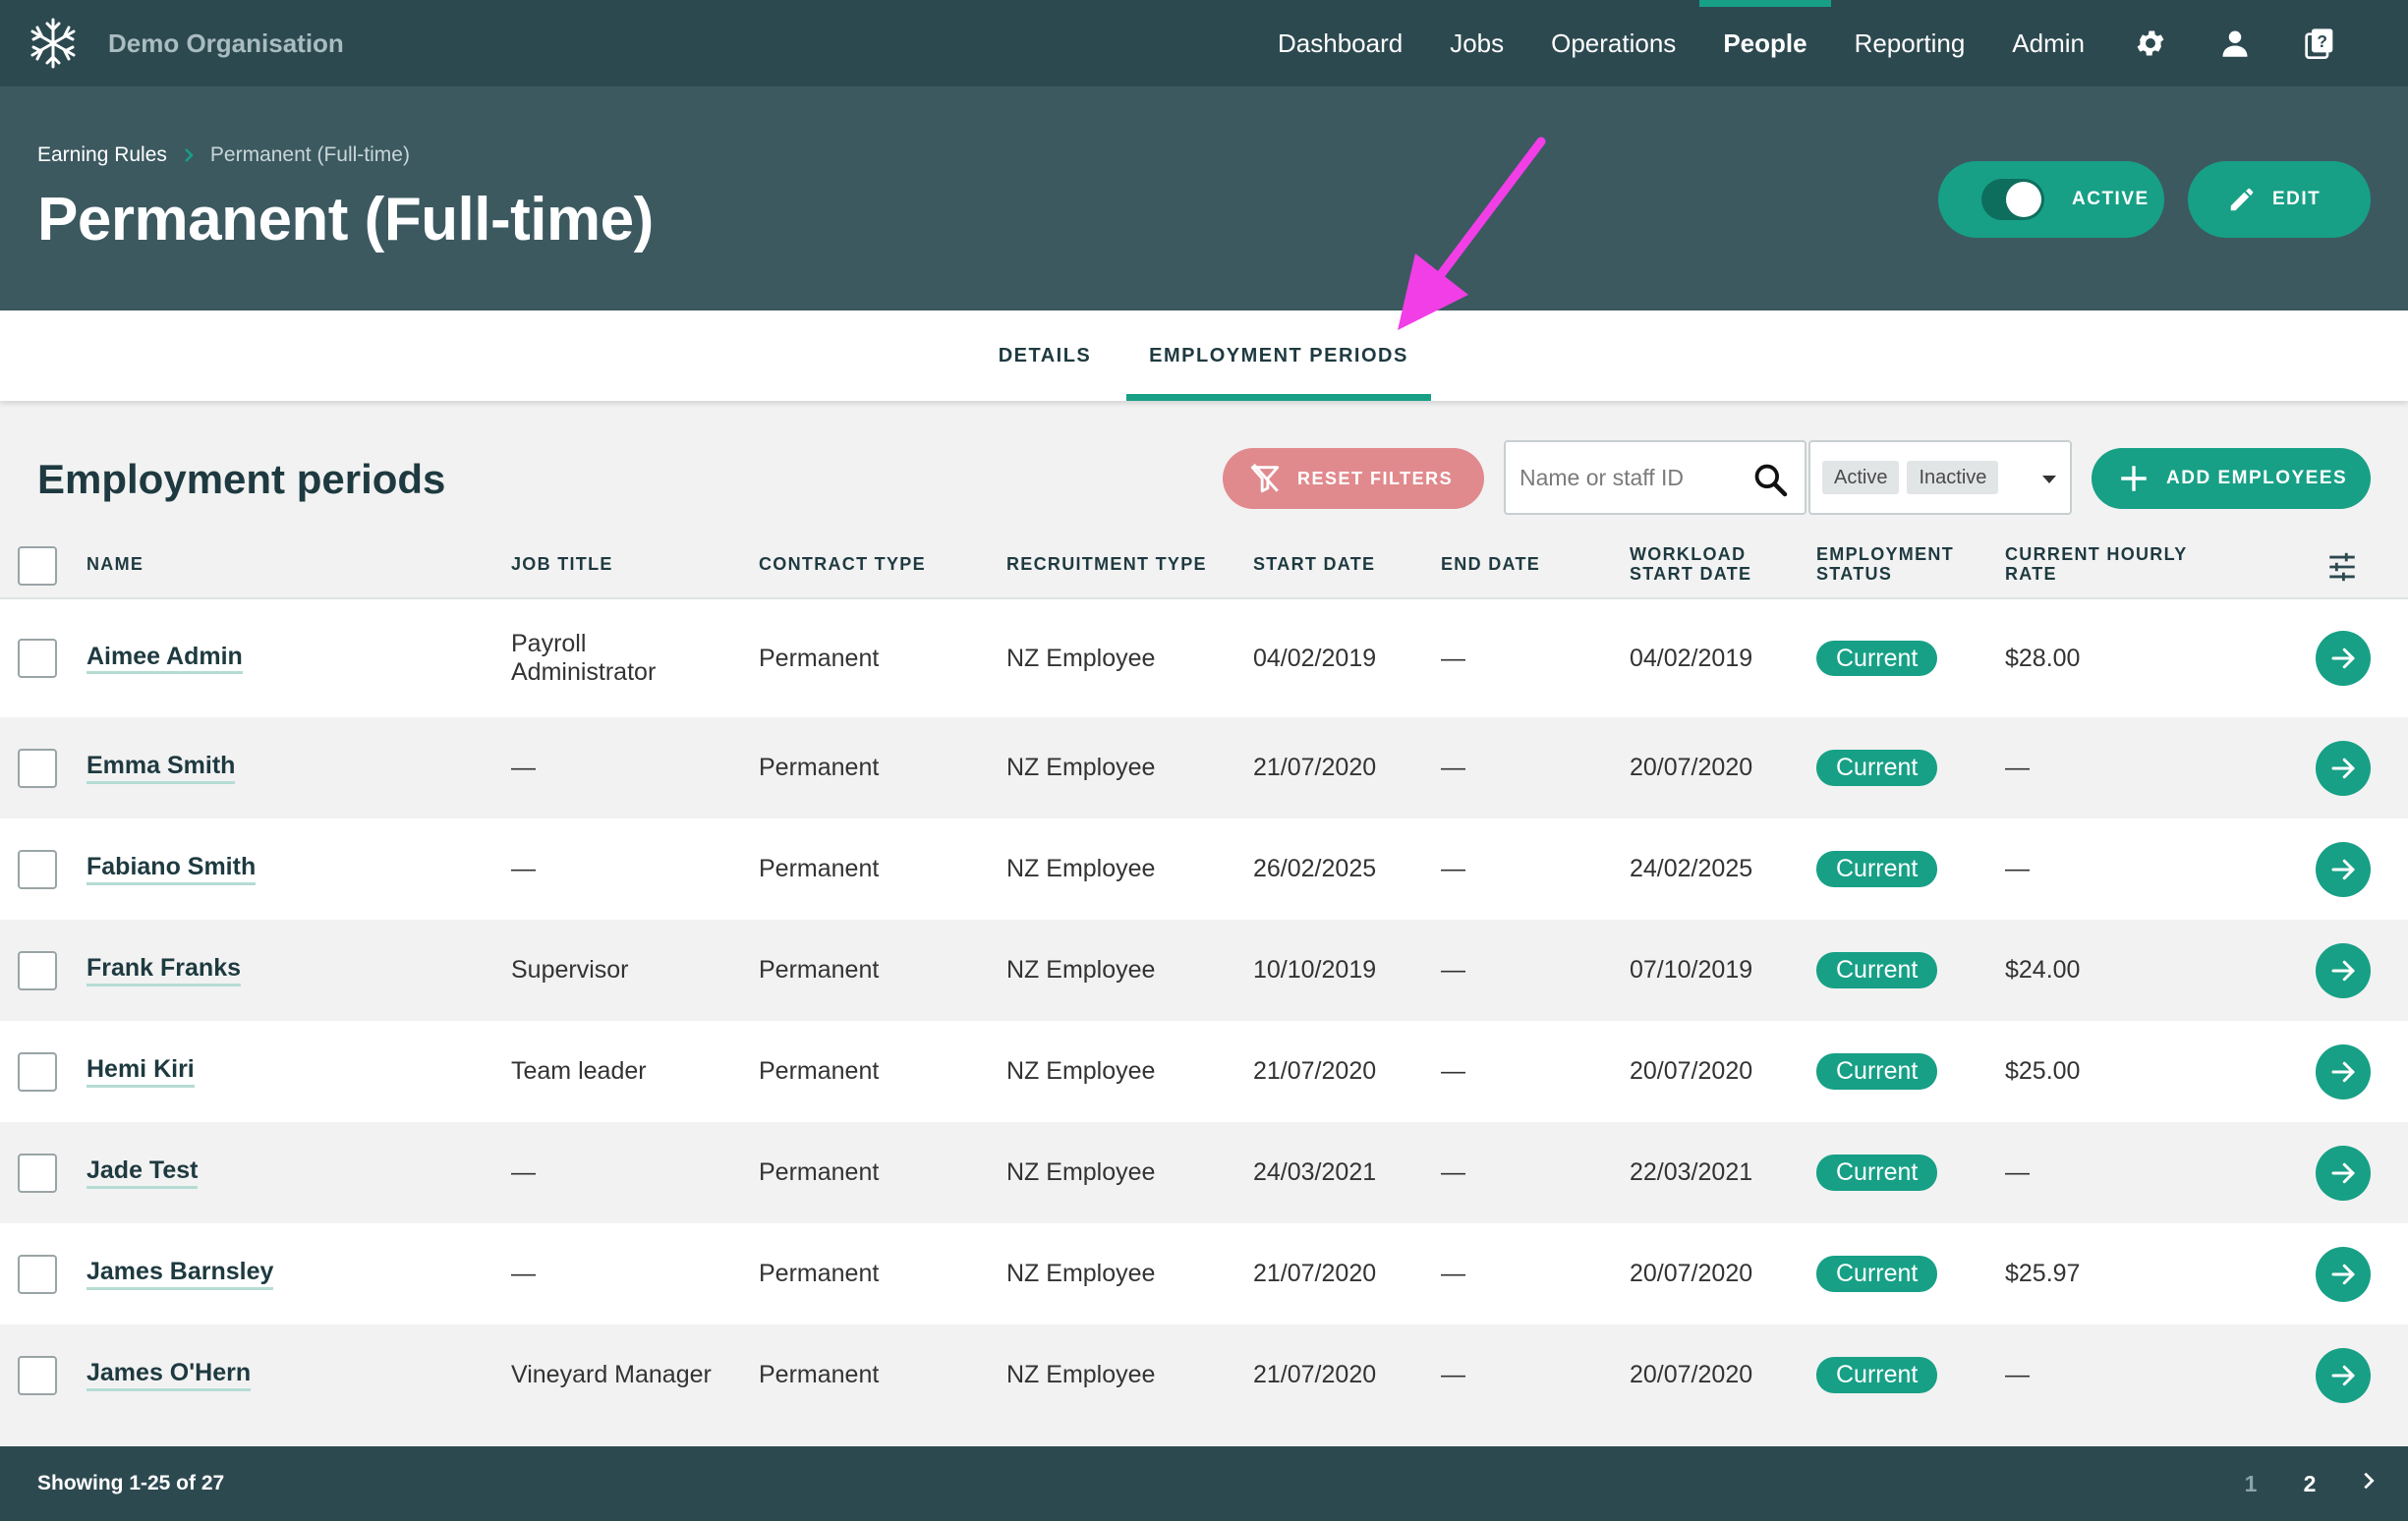 Image resolution: width=2408 pixels, height=1521 pixels. I want to click on column-header-job-title: JOB TITLE, so click(619, 565).